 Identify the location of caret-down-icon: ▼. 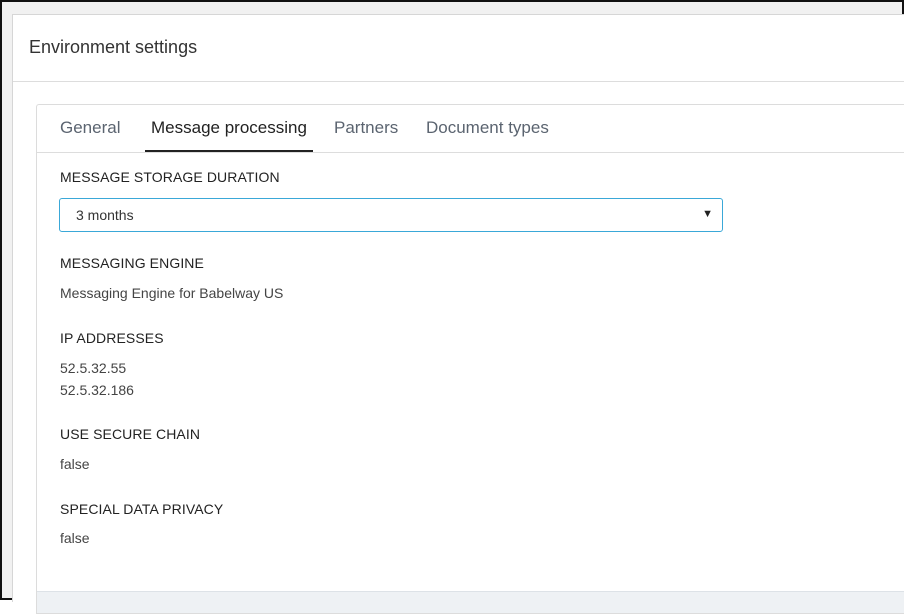
(707, 214).